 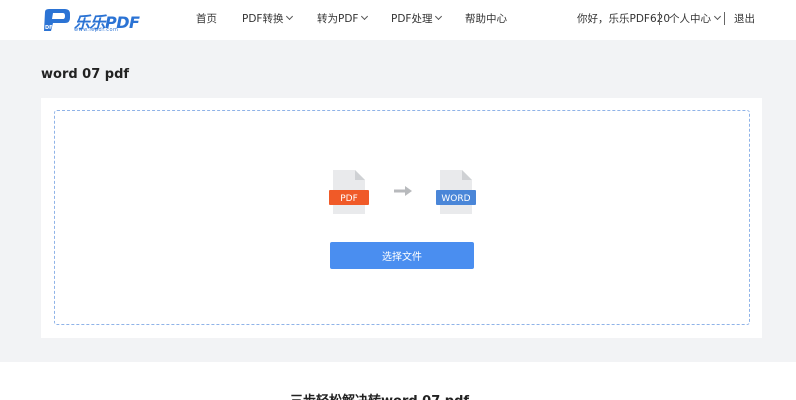 I want to click on nav-pdf-convert: PDF转换, so click(x=268, y=20).